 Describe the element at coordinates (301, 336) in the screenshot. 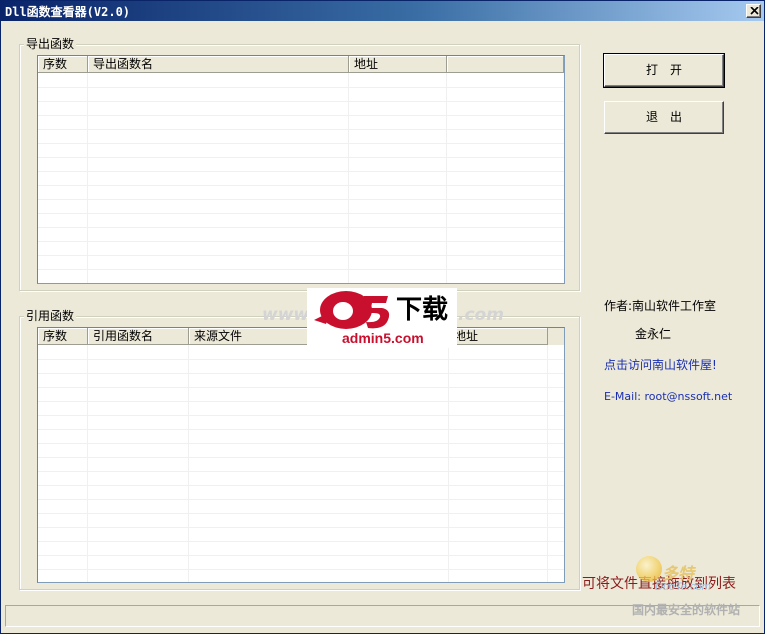

I see `import-list-header: 序数 引用函数名 来源文件 地址` at that location.